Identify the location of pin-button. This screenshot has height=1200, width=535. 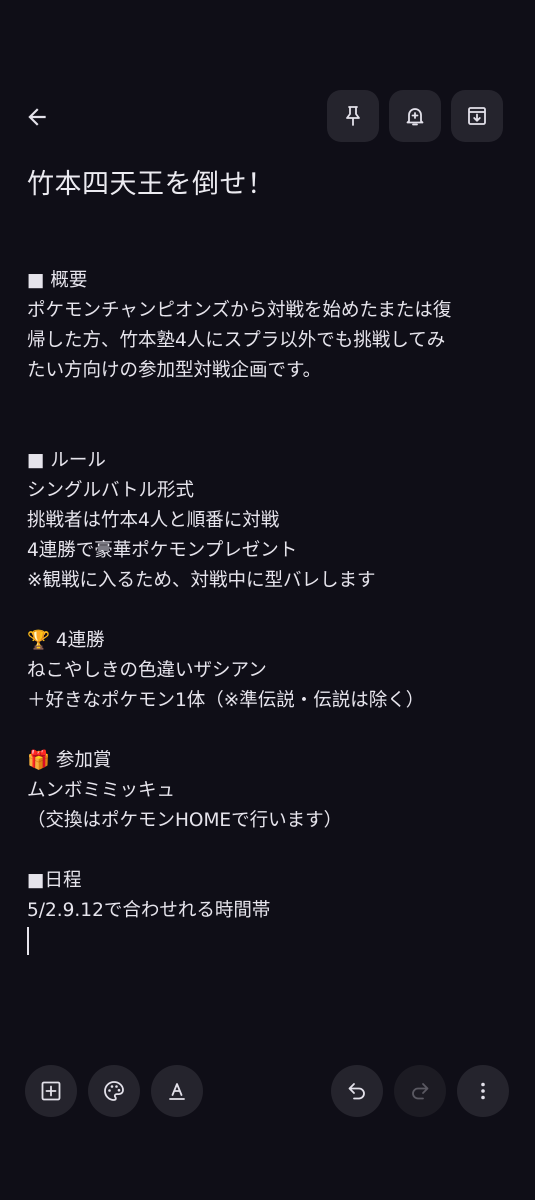
(353, 116).